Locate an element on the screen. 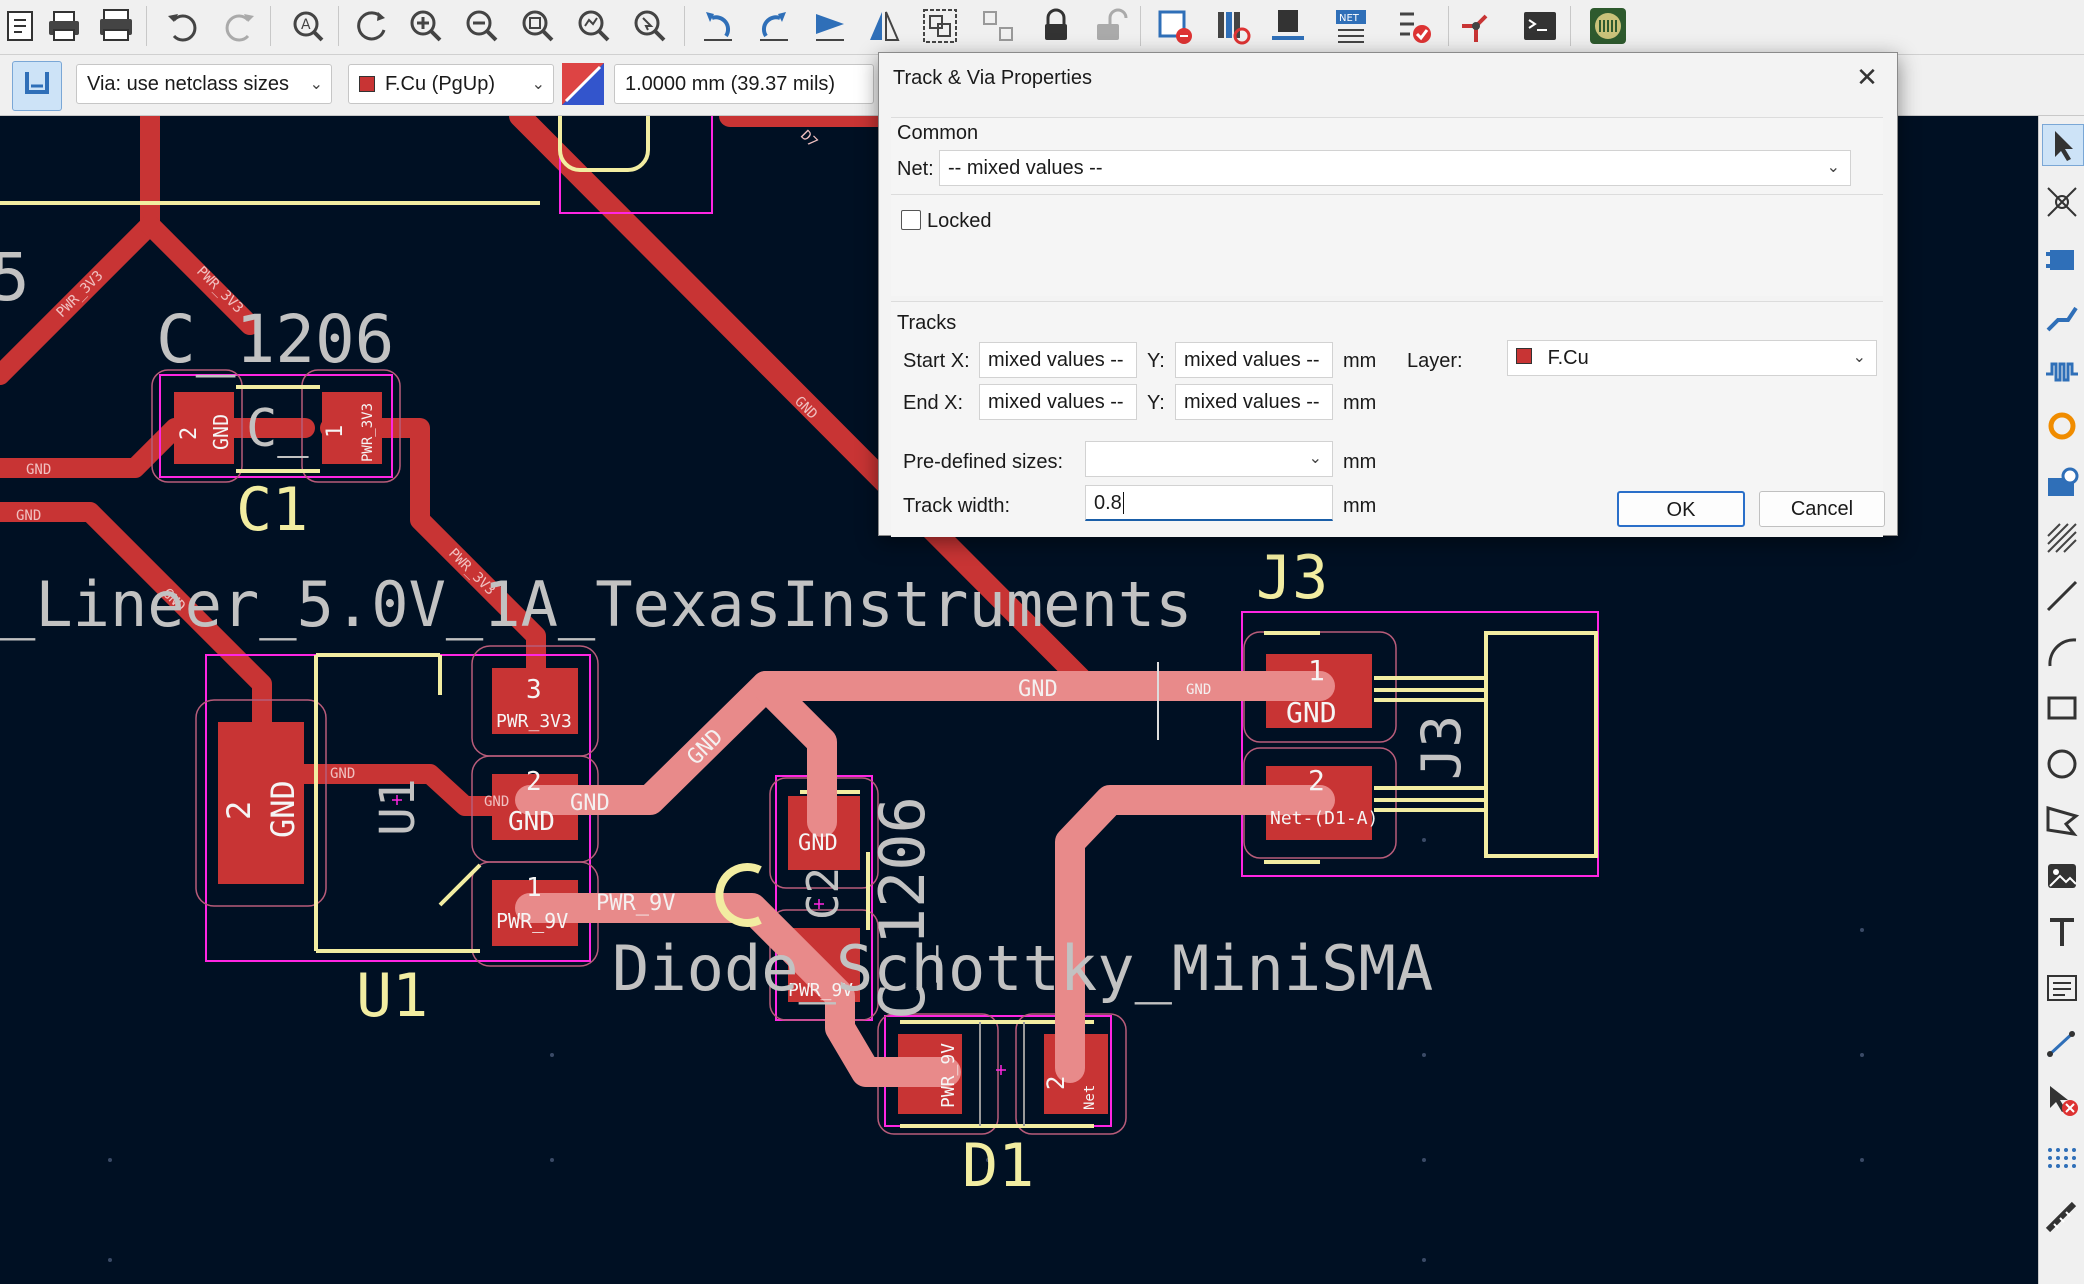 The width and height of the screenshot is (2084, 1284). end-y-field: mixed values -- is located at coordinates (1254, 402).